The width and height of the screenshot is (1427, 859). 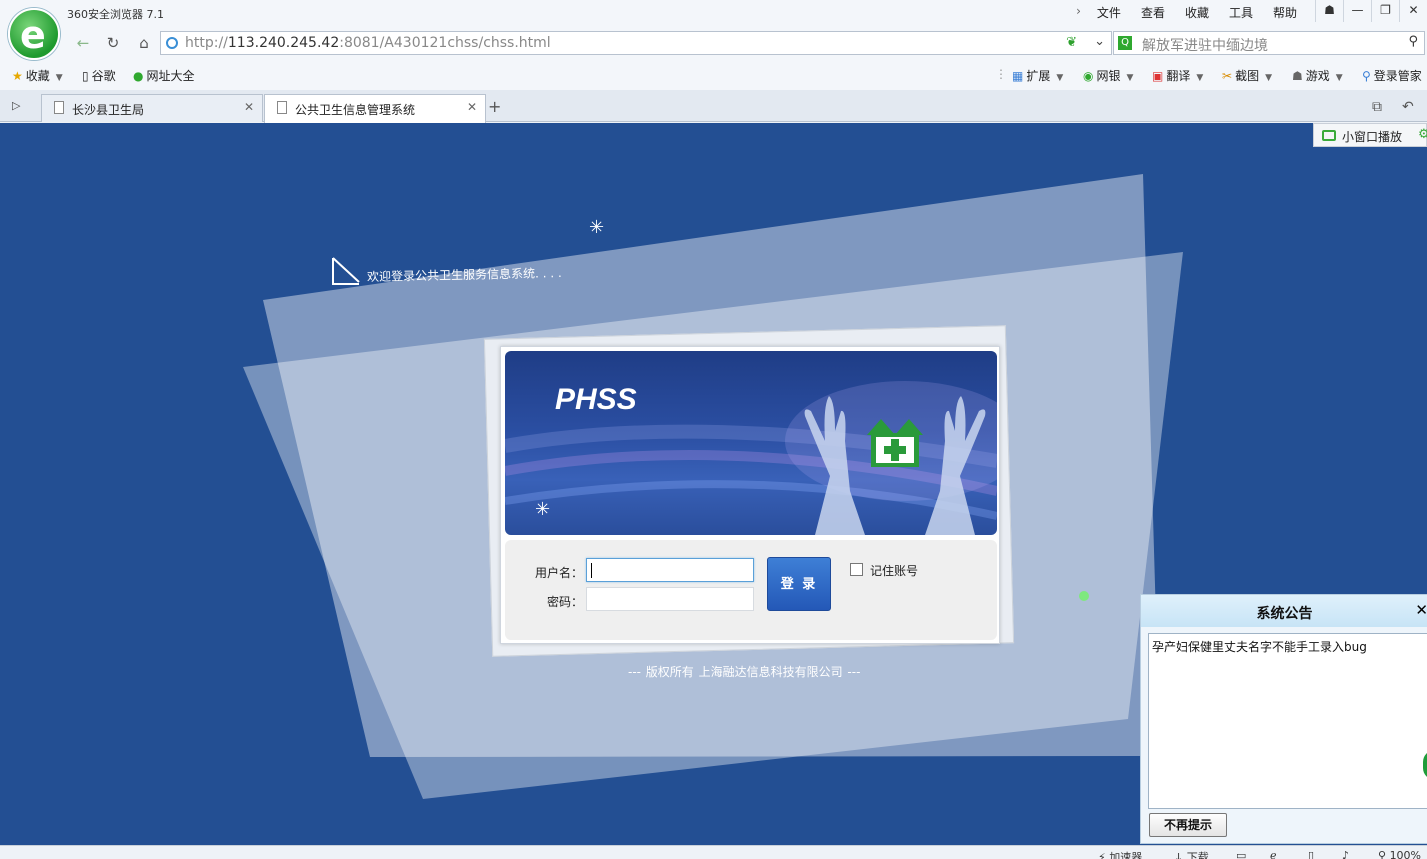 I want to click on maximize-button: ❐, so click(x=1385, y=11).